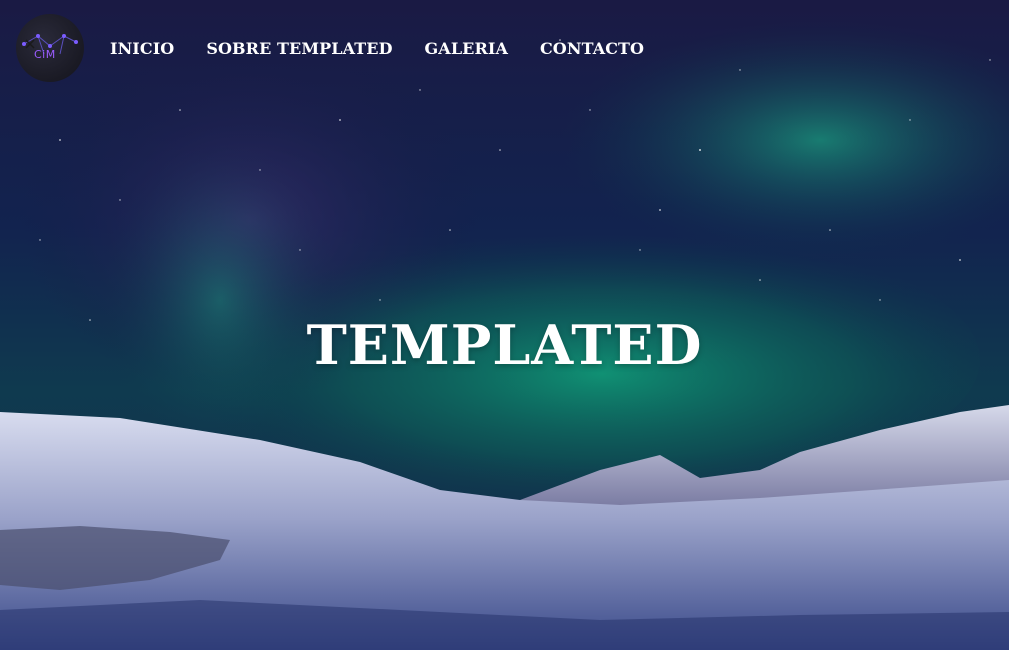 The width and height of the screenshot is (1009, 650). I want to click on nav-item-inicio: INICIO, so click(142, 48).